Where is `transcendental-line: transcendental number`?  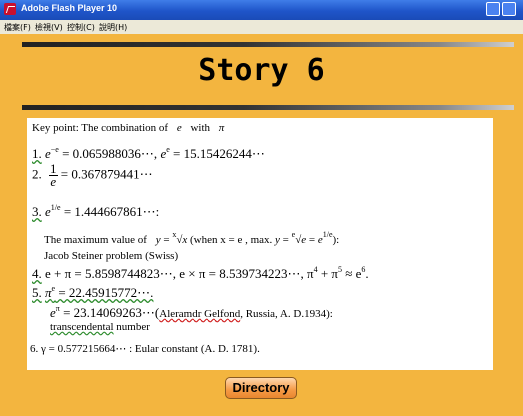
transcendental-line: transcendental number is located at coordinates (100, 327).